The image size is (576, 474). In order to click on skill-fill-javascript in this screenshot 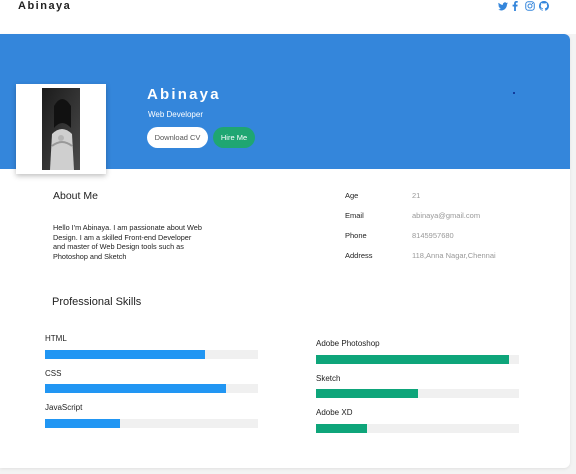, I will do `click(82, 423)`.